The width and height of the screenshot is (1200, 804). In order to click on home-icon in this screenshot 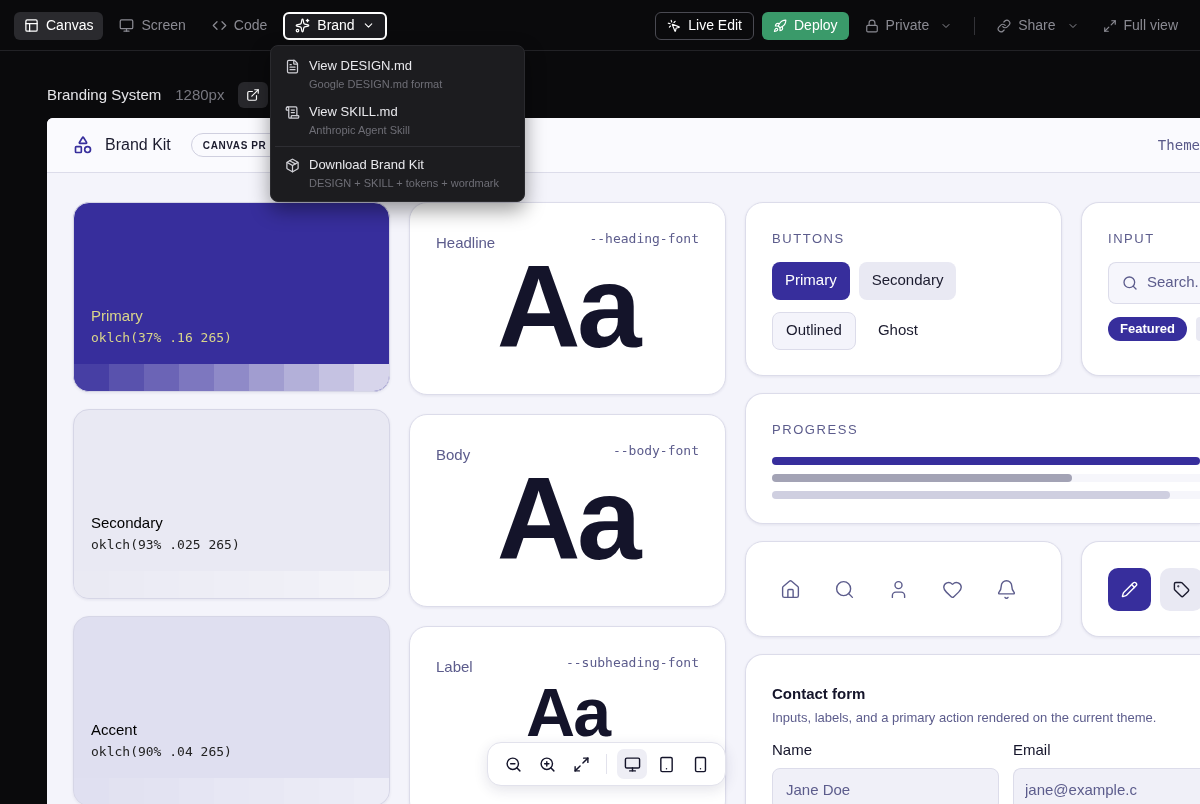, I will do `click(790, 589)`.